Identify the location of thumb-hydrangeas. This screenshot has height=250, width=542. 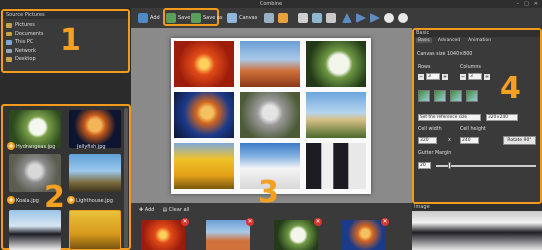
(35, 129).